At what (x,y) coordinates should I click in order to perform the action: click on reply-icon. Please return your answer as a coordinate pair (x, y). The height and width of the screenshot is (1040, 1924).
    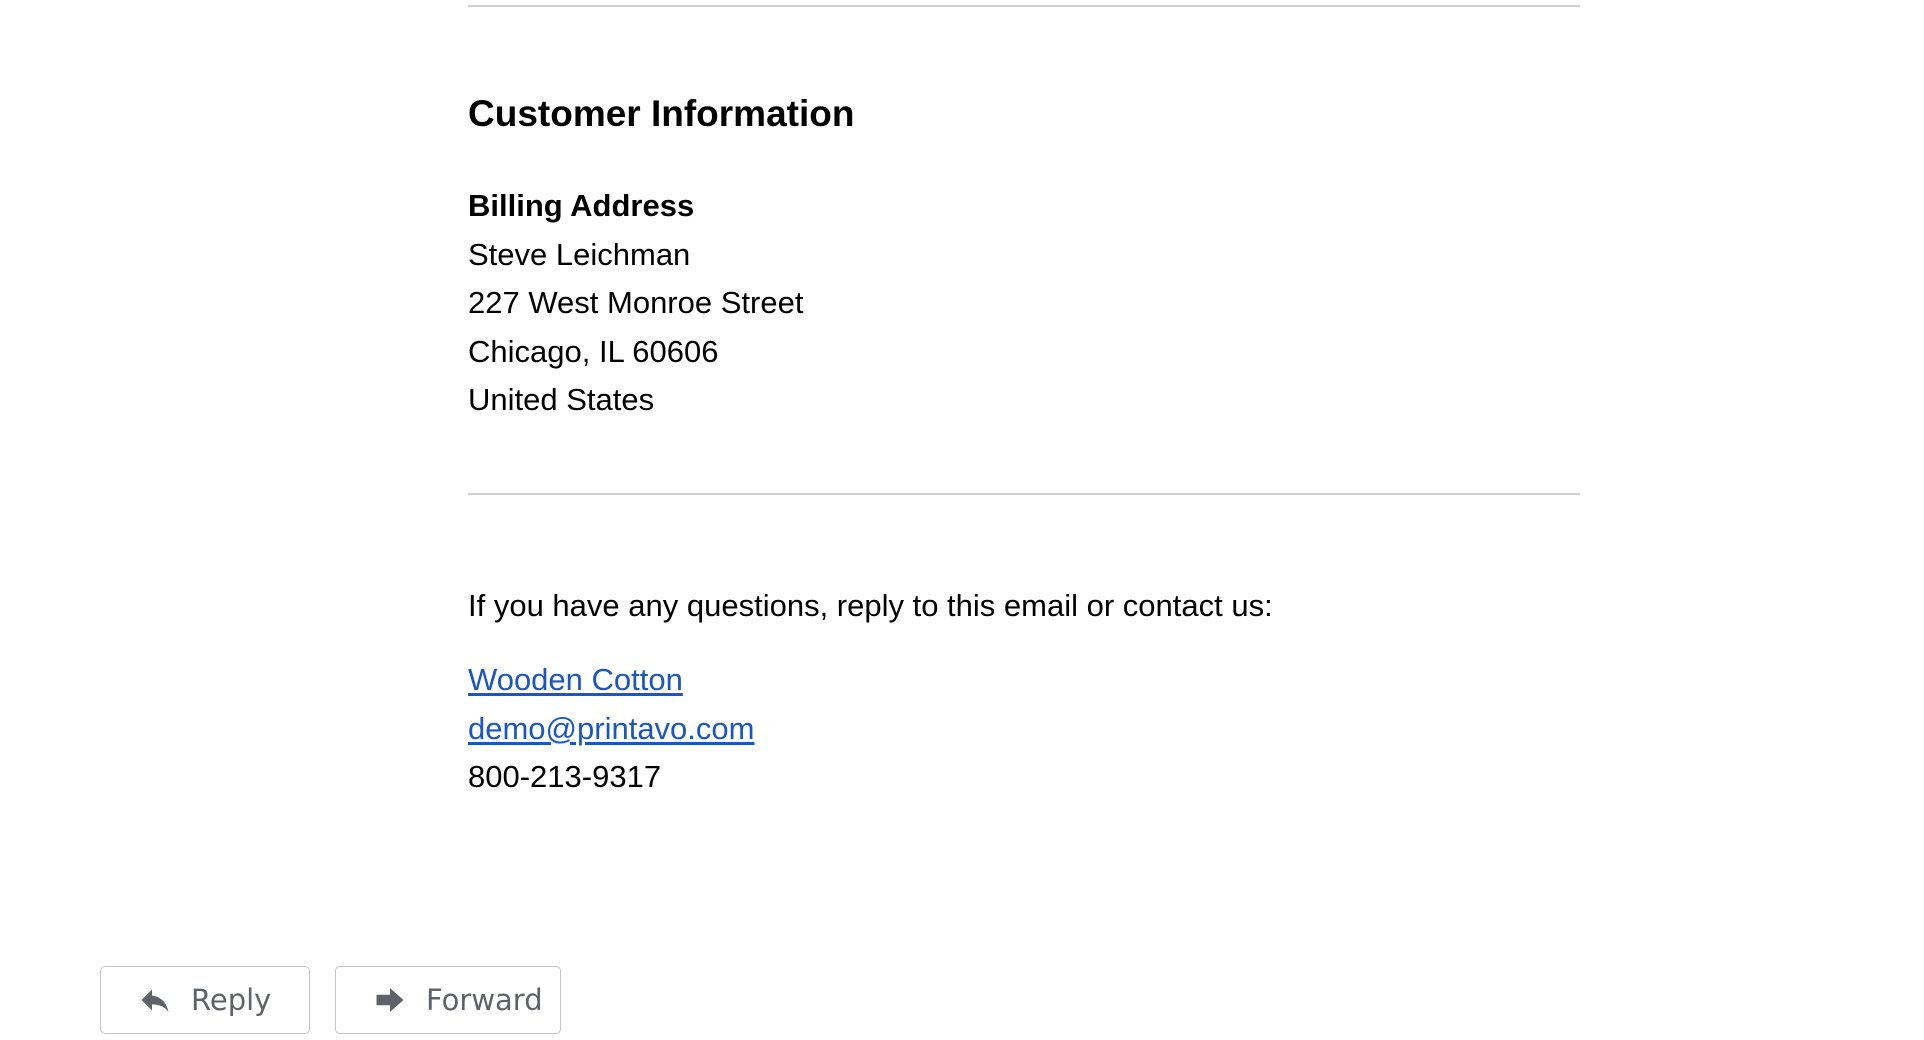
    Looking at the image, I should click on (155, 1000).